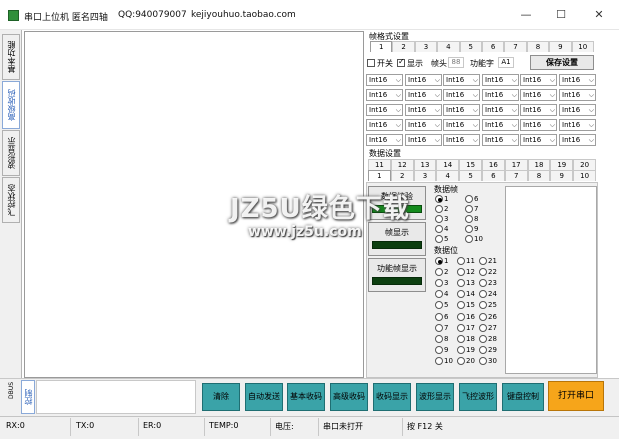  I want to click on tab-flight-status: 飞控状态, so click(11, 200).